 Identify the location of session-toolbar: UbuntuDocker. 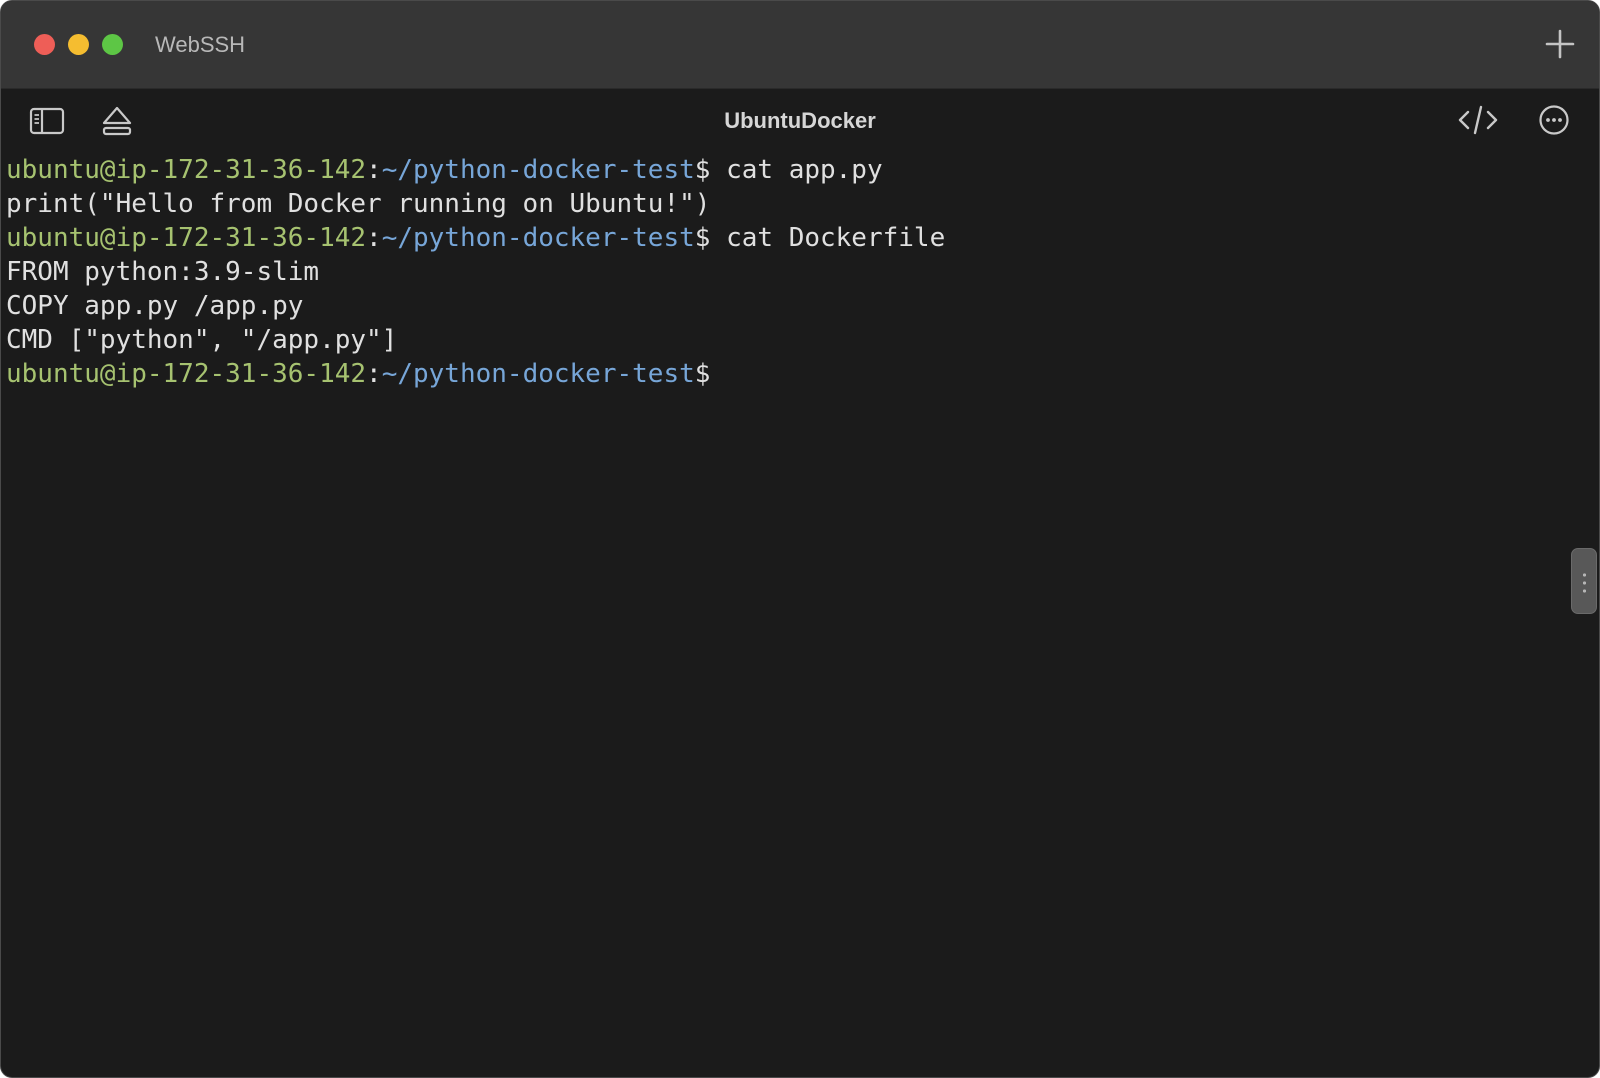
(800, 122).